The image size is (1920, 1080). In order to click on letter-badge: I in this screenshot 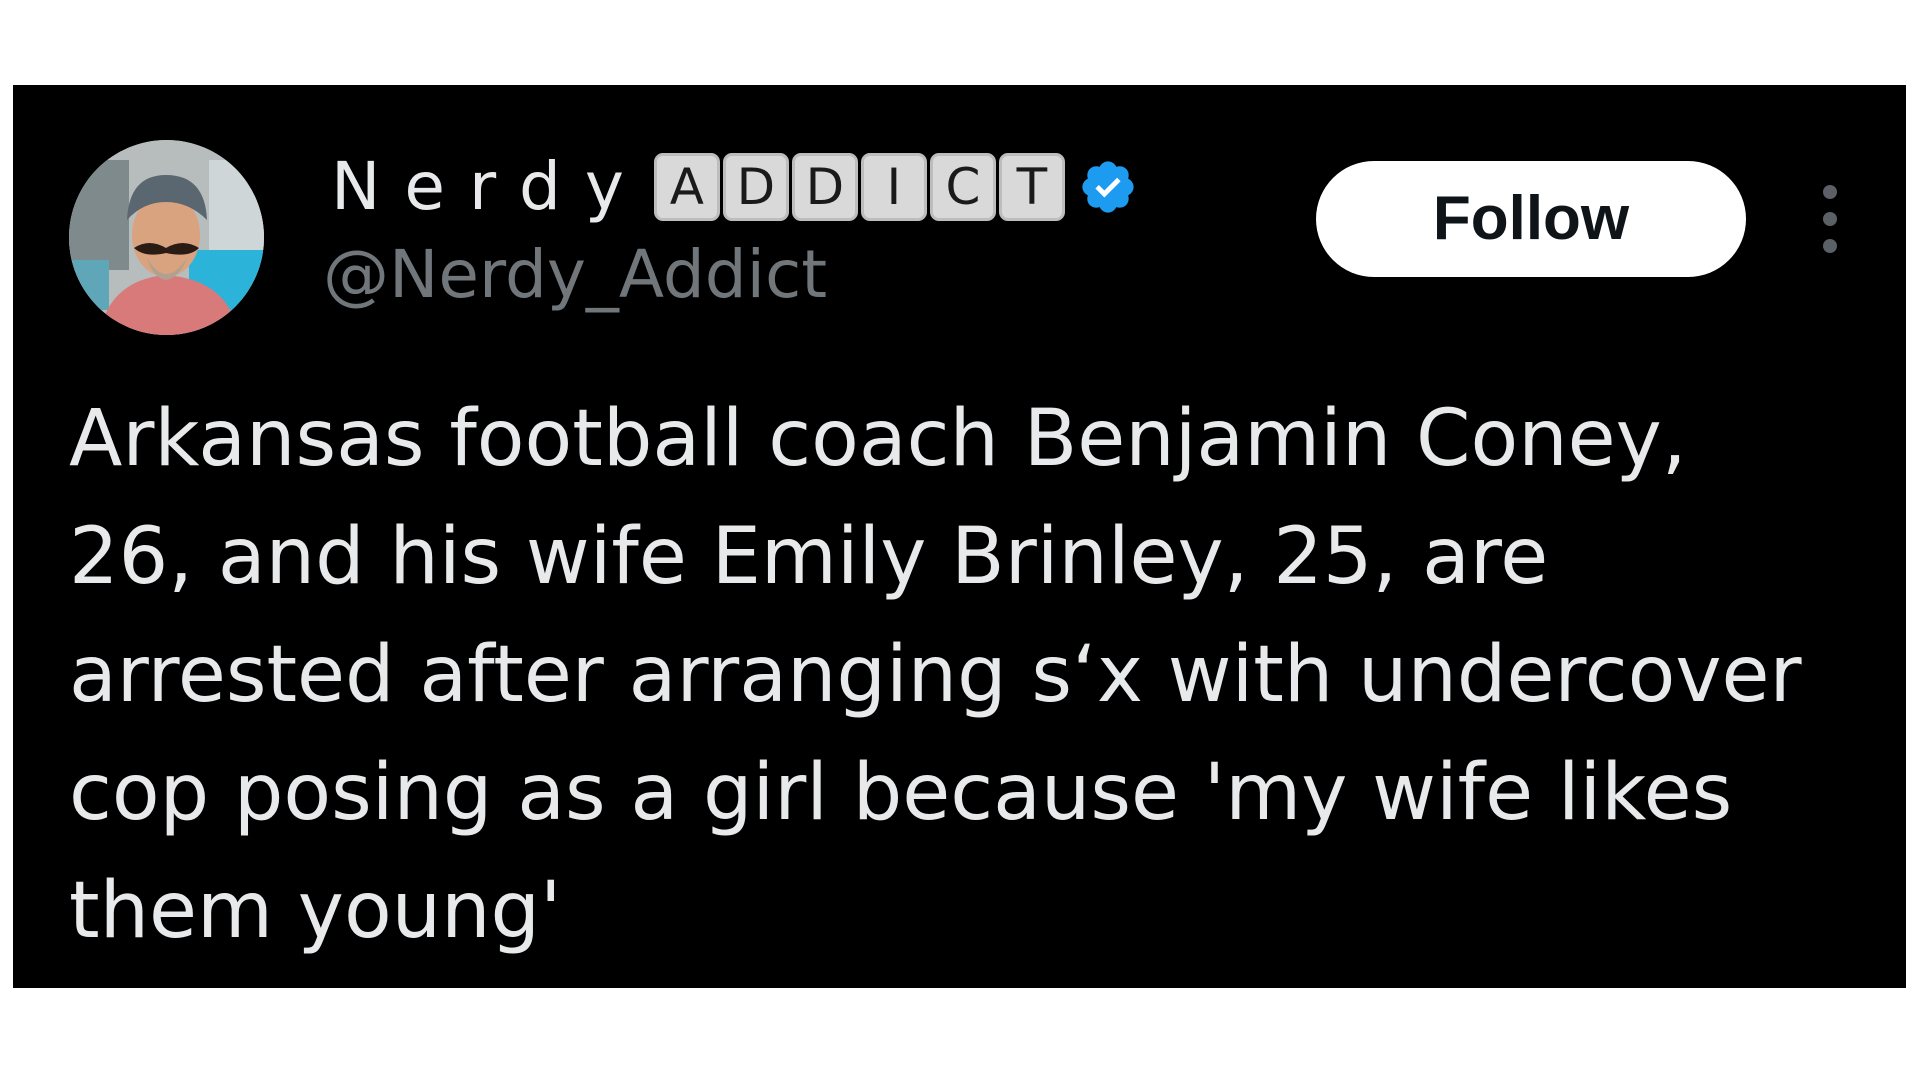, I will do `click(893, 187)`.